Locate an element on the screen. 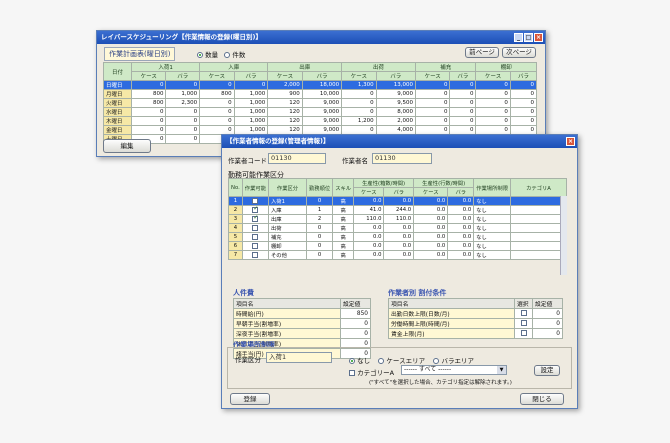  table-row: 木曜日 0 0 0 1,000 120 9,000 1,200 2,000 0 0 0 0 is located at coordinates (320, 121).